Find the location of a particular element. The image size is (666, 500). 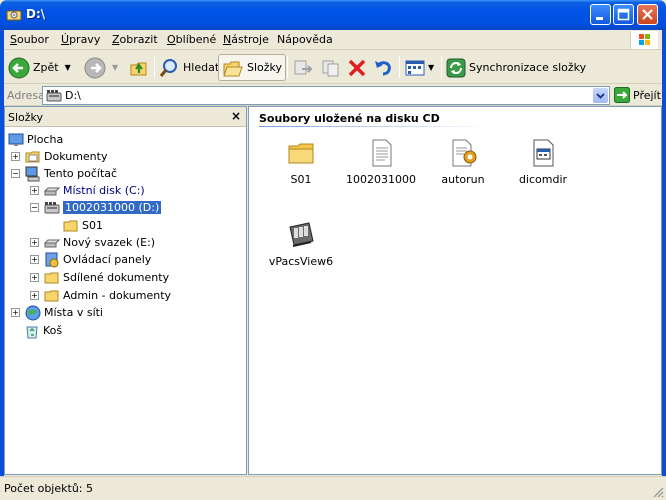

menu-zobrazit: Zobrazit is located at coordinates (135, 39).